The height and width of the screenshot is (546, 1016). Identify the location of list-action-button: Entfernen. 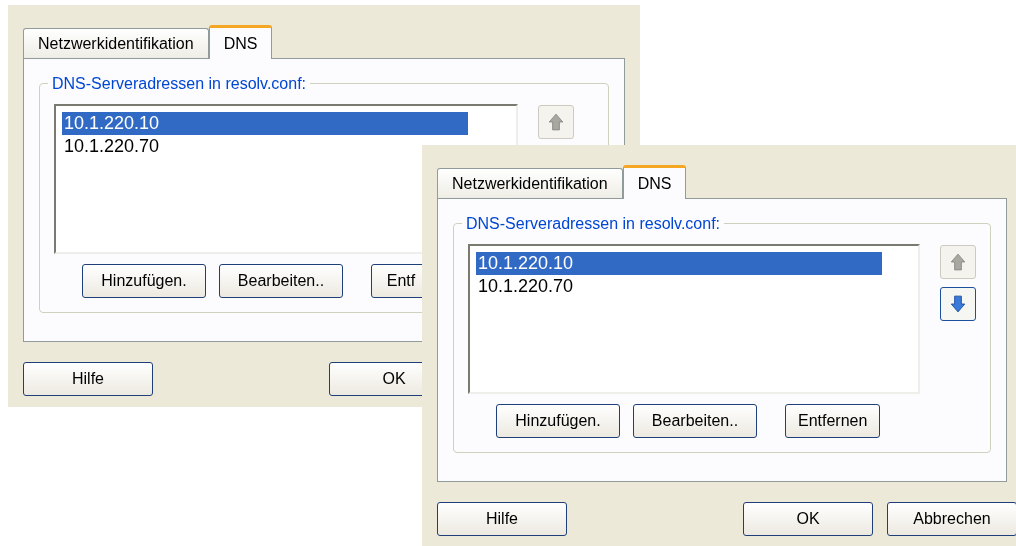
(833, 421).